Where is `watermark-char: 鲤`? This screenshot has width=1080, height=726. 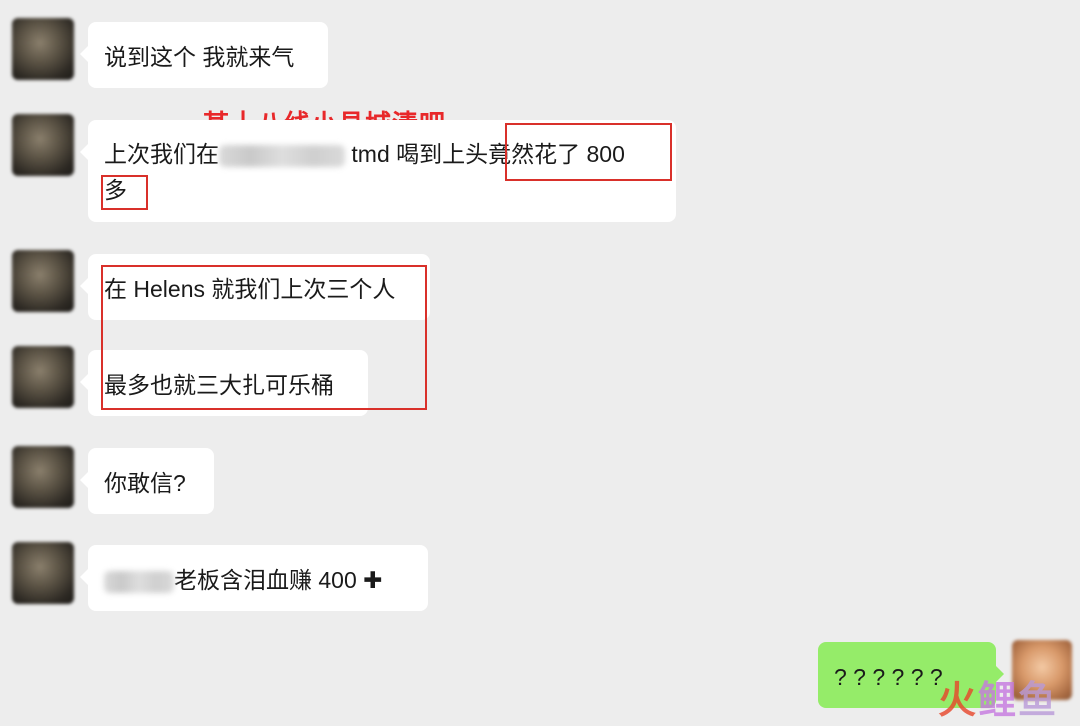
watermark-char: 鲤 is located at coordinates (997, 701).